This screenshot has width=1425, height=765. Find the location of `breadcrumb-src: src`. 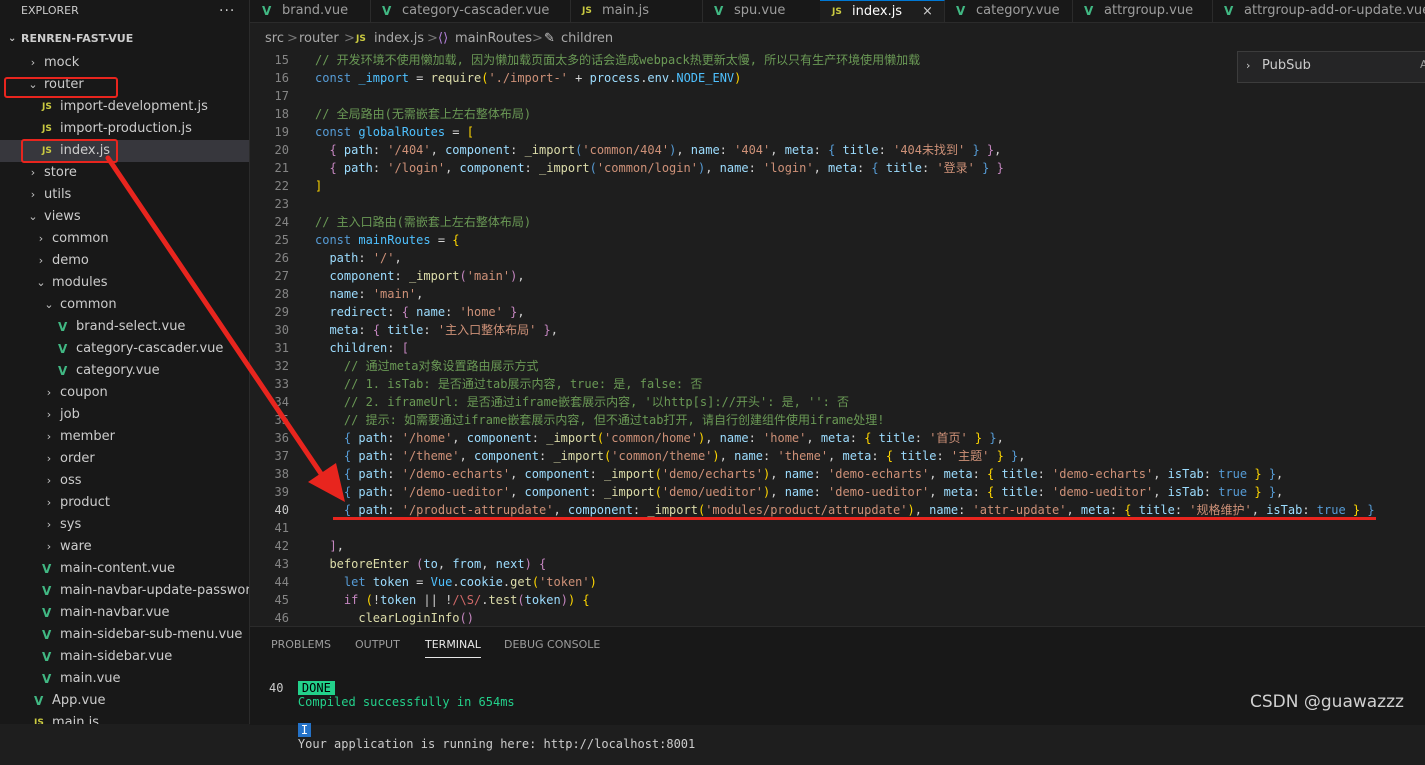

breadcrumb-src: src is located at coordinates (274, 39).